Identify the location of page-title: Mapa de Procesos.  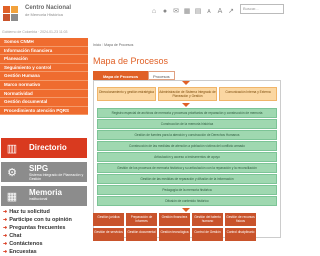
(131, 61).